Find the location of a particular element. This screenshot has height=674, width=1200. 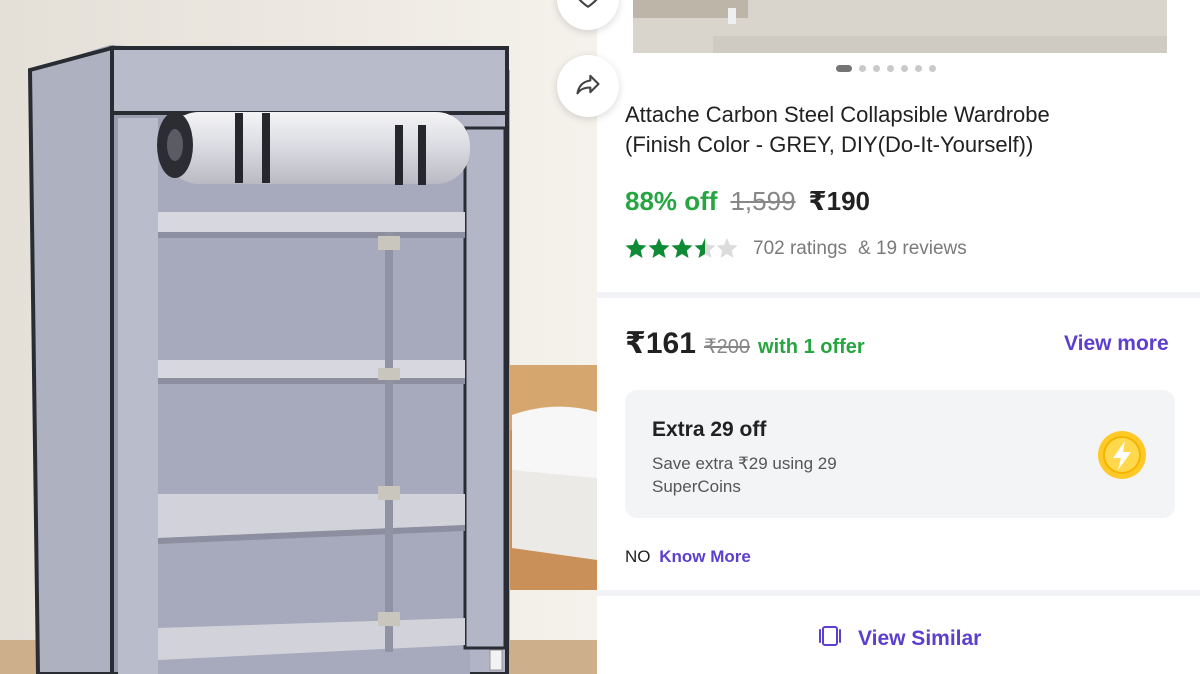

gallery-pagination is located at coordinates (886, 68).